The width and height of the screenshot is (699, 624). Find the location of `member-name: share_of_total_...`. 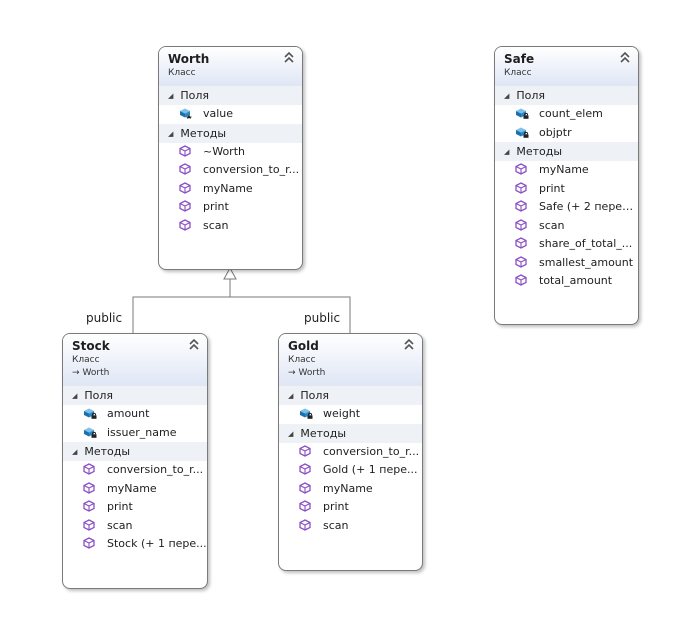

member-name: share_of_total_... is located at coordinates (586, 243).